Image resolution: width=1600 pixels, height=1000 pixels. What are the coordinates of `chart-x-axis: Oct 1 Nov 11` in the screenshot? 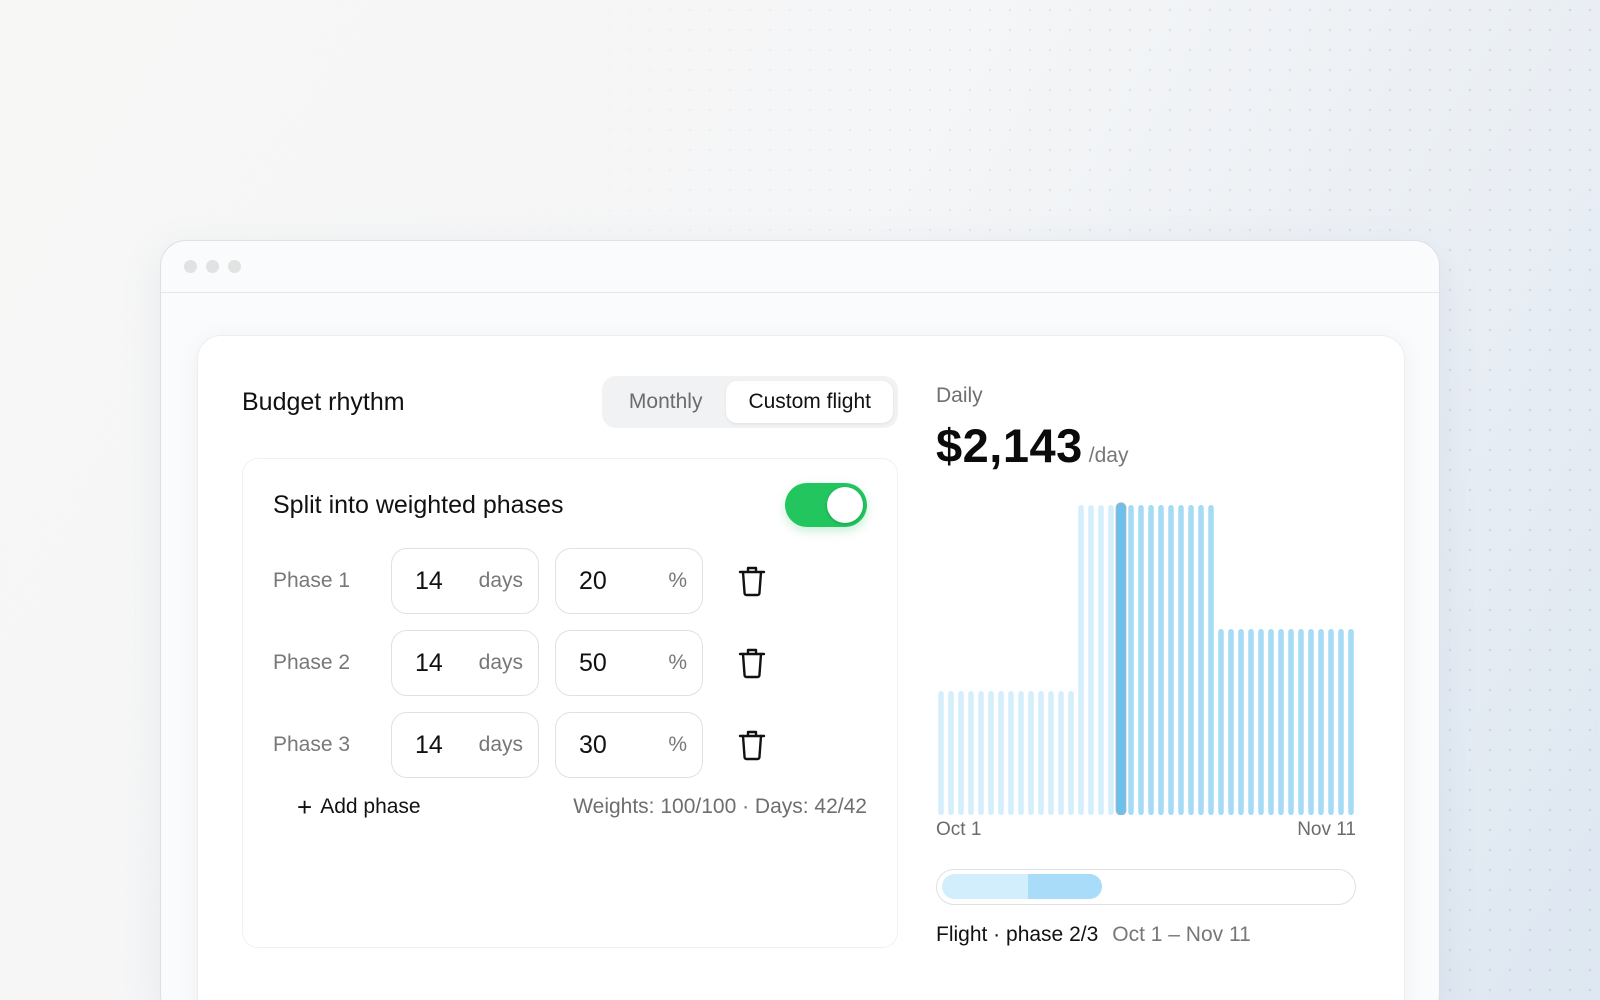 It's located at (1146, 830).